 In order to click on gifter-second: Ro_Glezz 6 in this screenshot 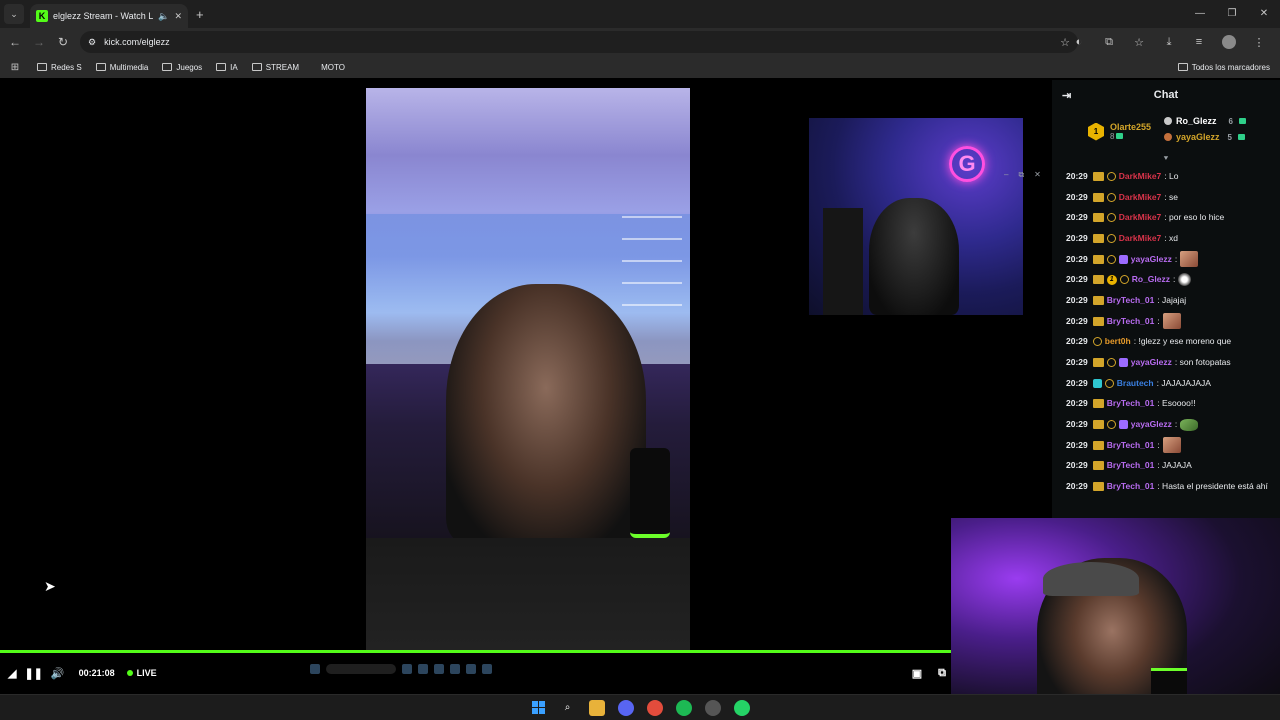, I will do `click(1205, 121)`.